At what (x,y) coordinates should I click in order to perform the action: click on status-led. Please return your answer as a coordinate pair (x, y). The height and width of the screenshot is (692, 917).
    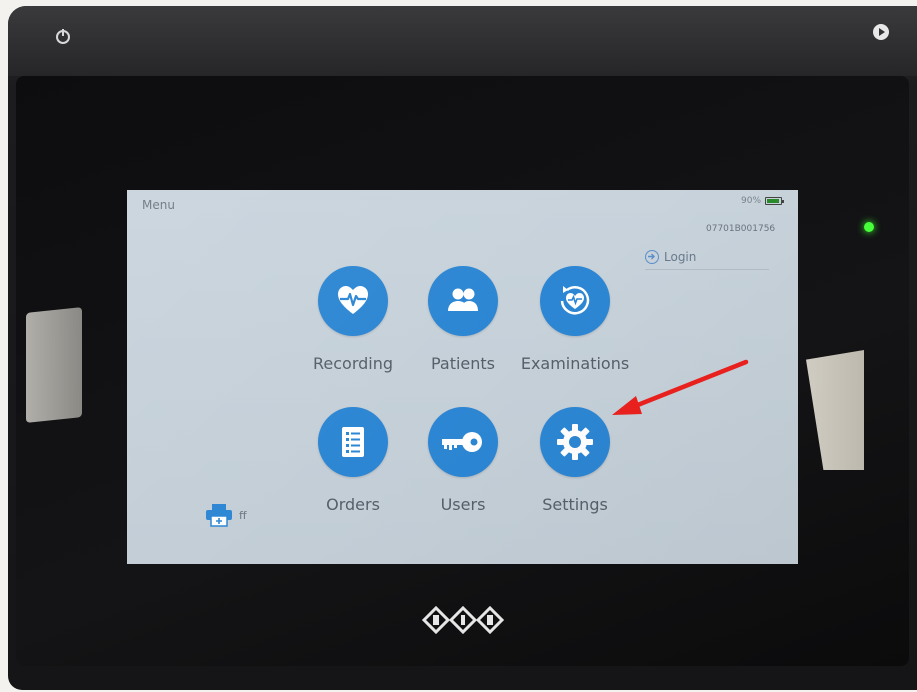
    Looking at the image, I should click on (869, 227).